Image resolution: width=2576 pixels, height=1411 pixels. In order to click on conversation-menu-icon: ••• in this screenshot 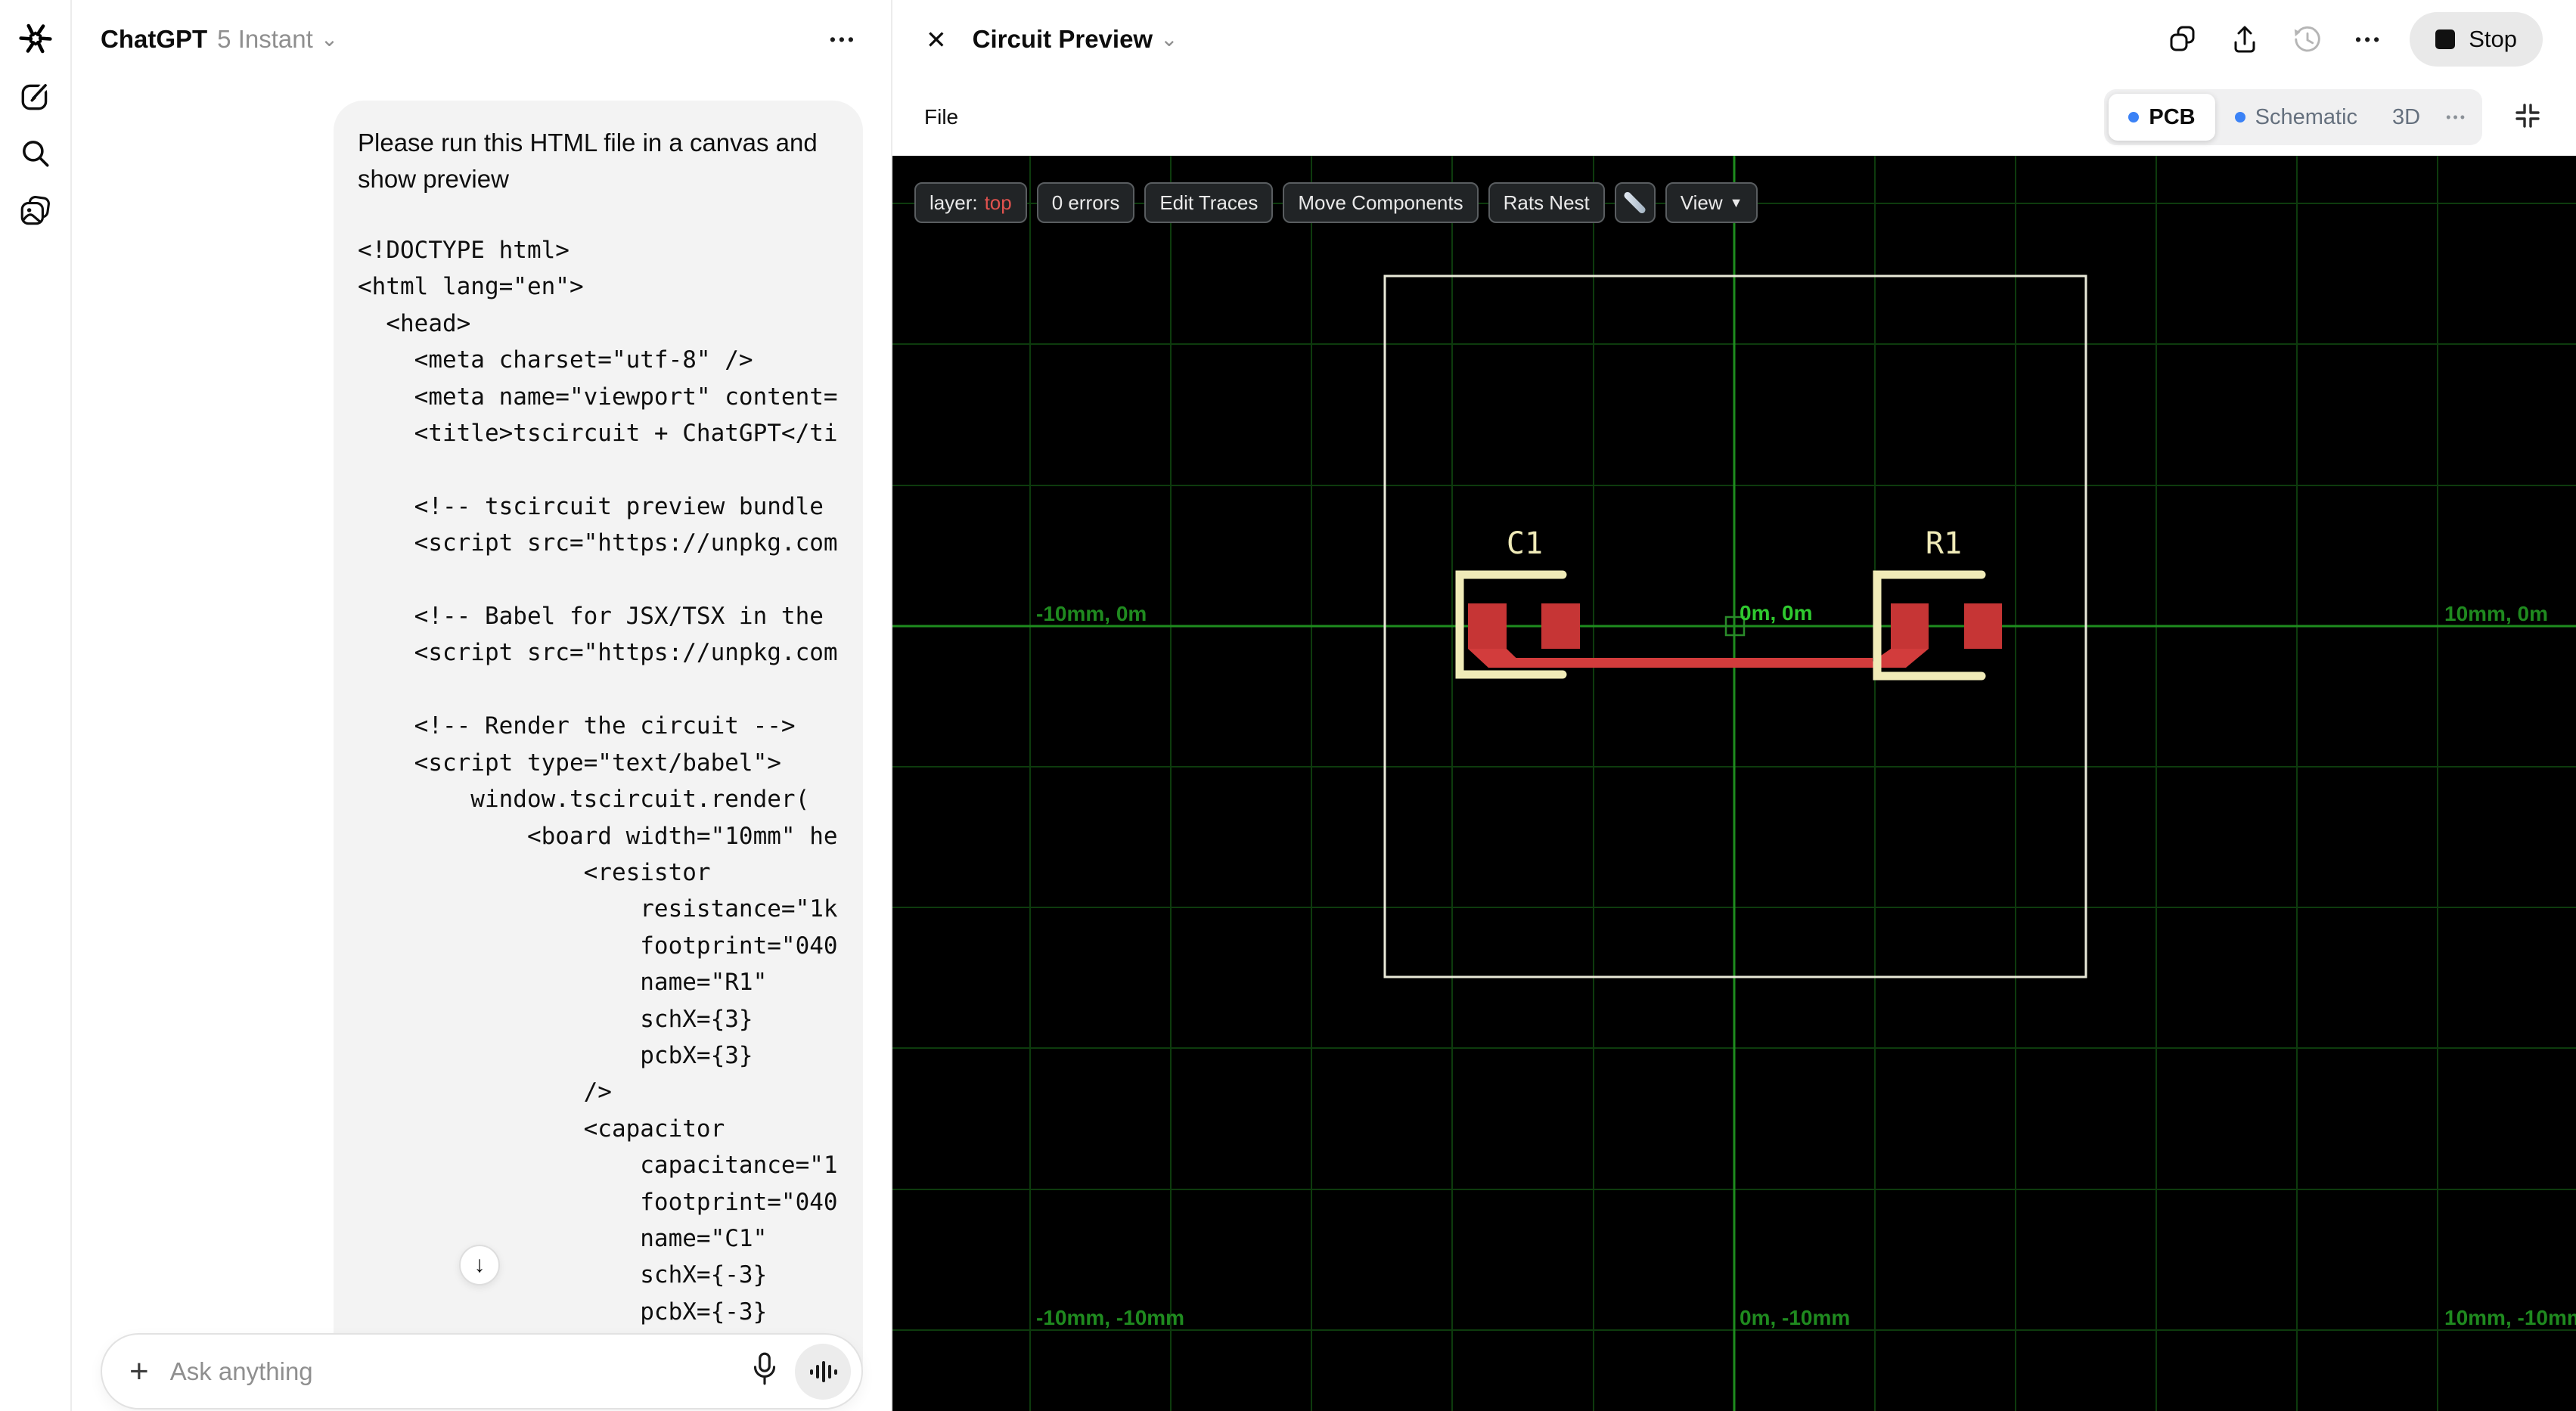, I will do `click(843, 39)`.